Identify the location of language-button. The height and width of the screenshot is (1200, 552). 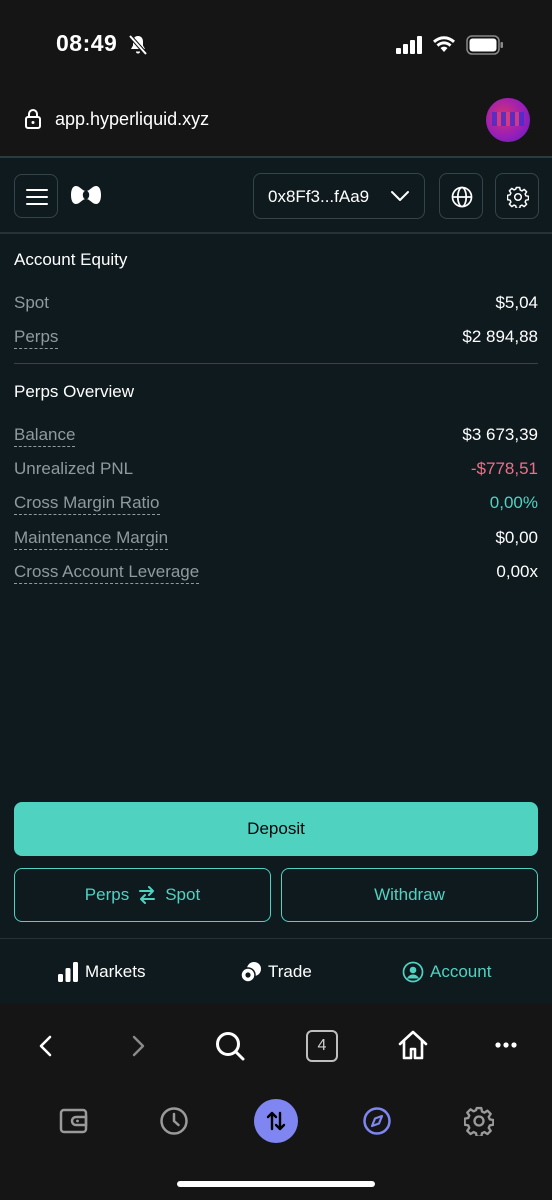
(461, 196).